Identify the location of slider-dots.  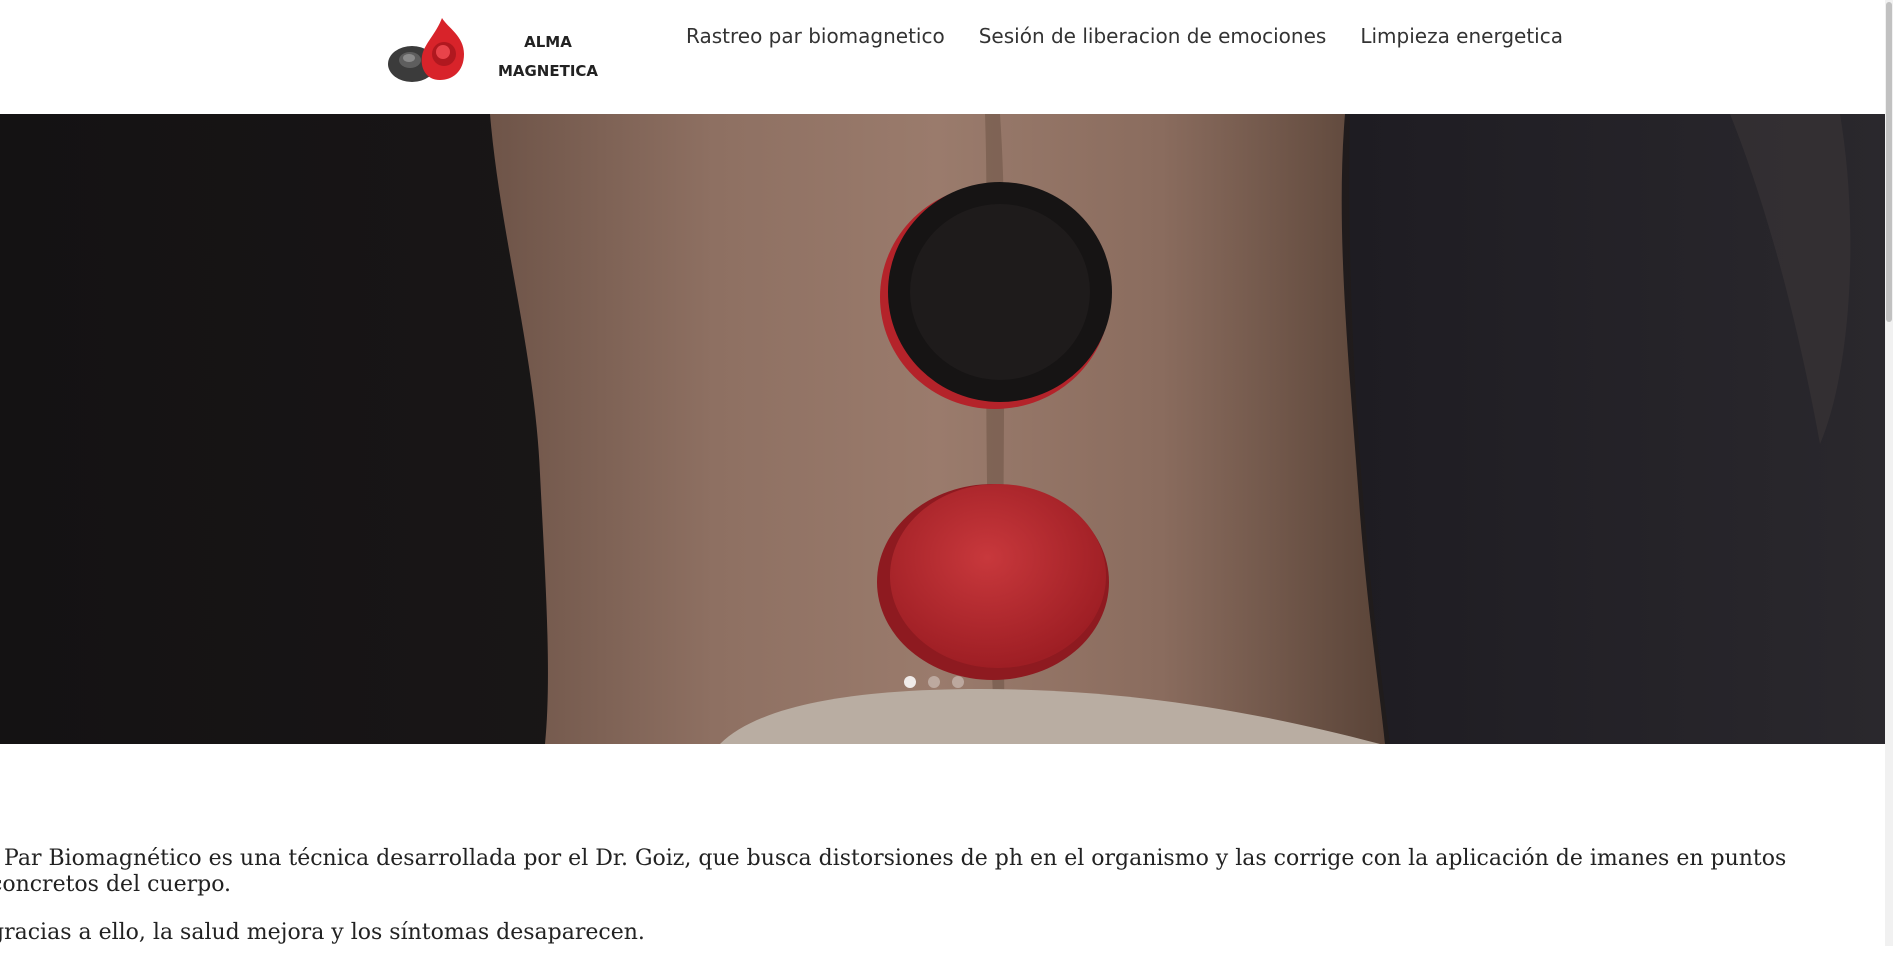
(934, 682).